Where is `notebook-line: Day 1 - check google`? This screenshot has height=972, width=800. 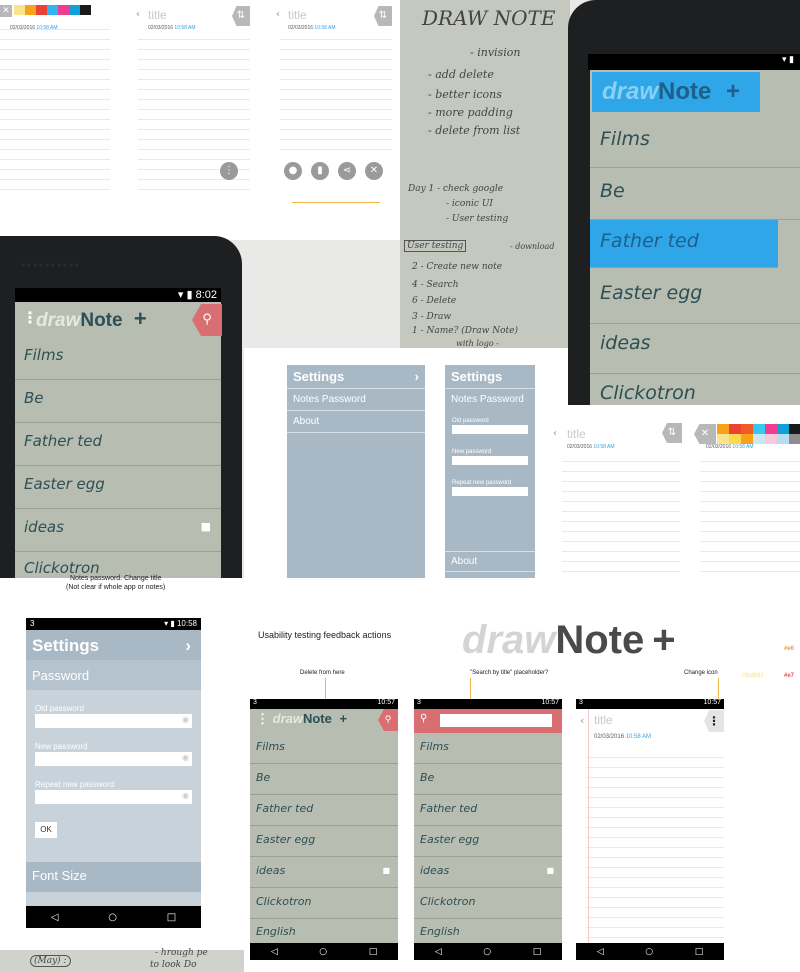 notebook-line: Day 1 - check google is located at coordinates (456, 189).